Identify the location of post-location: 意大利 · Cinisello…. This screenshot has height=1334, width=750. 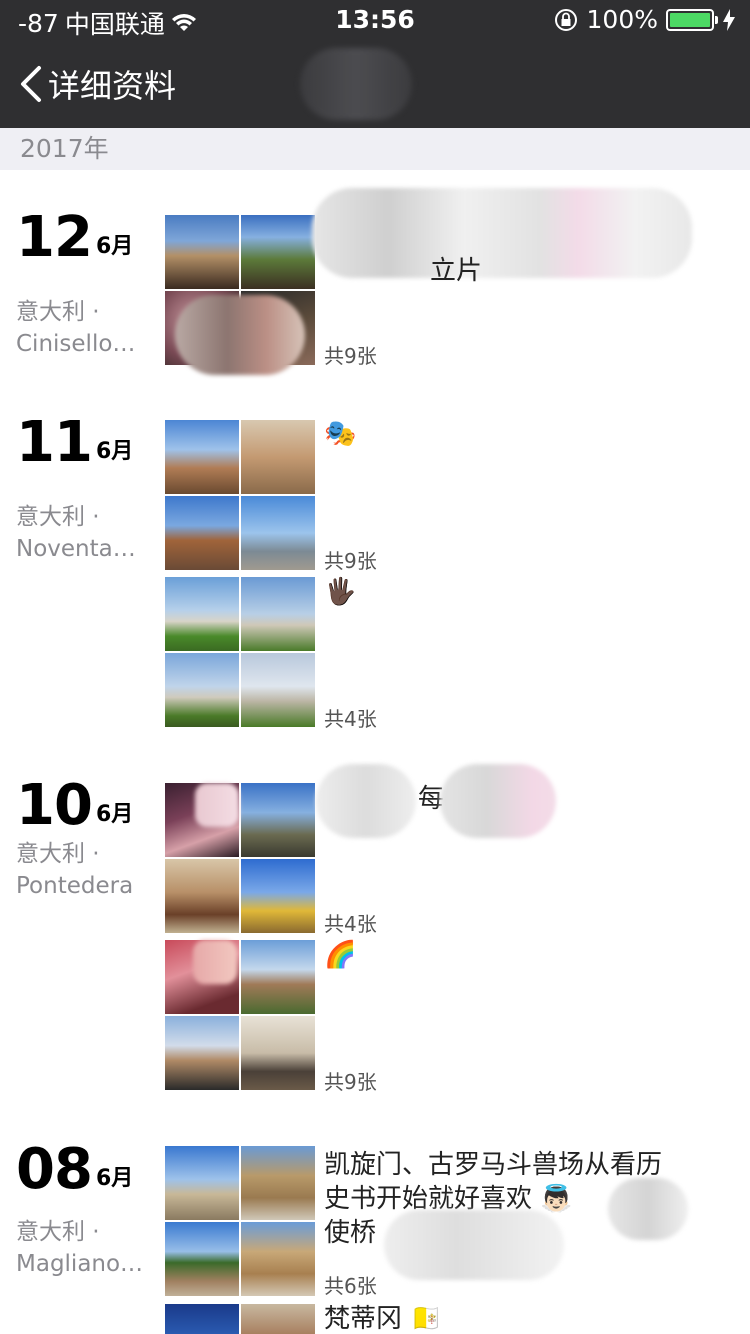
(76, 328).